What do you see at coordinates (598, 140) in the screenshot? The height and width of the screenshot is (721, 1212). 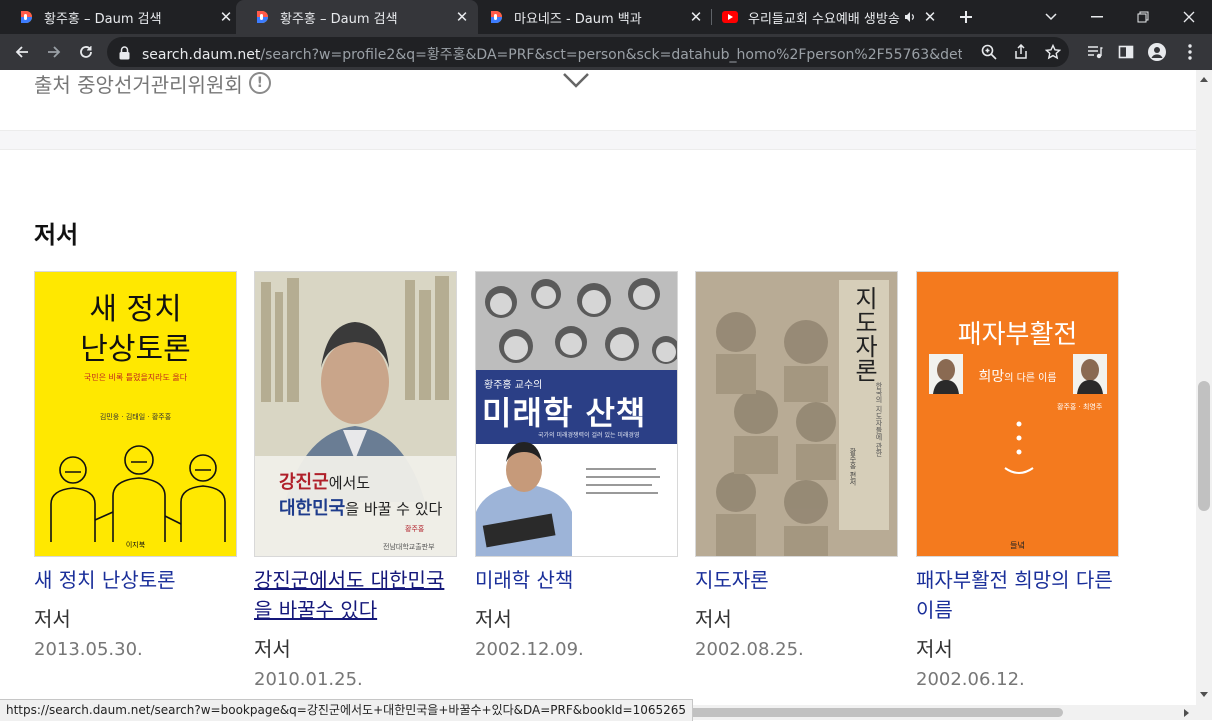 I see `section-divider` at bounding box center [598, 140].